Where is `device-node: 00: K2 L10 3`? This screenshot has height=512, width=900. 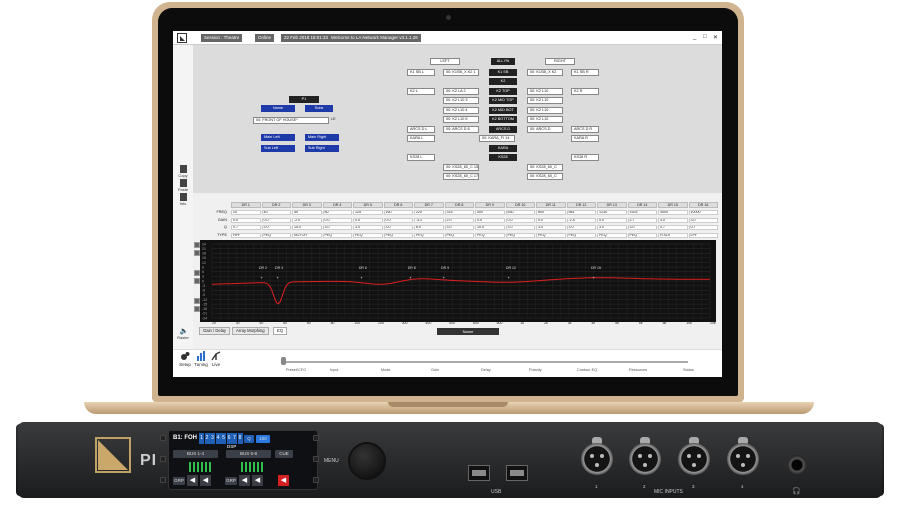
device-node: 00: K2 L10 3 is located at coordinates (461, 100).